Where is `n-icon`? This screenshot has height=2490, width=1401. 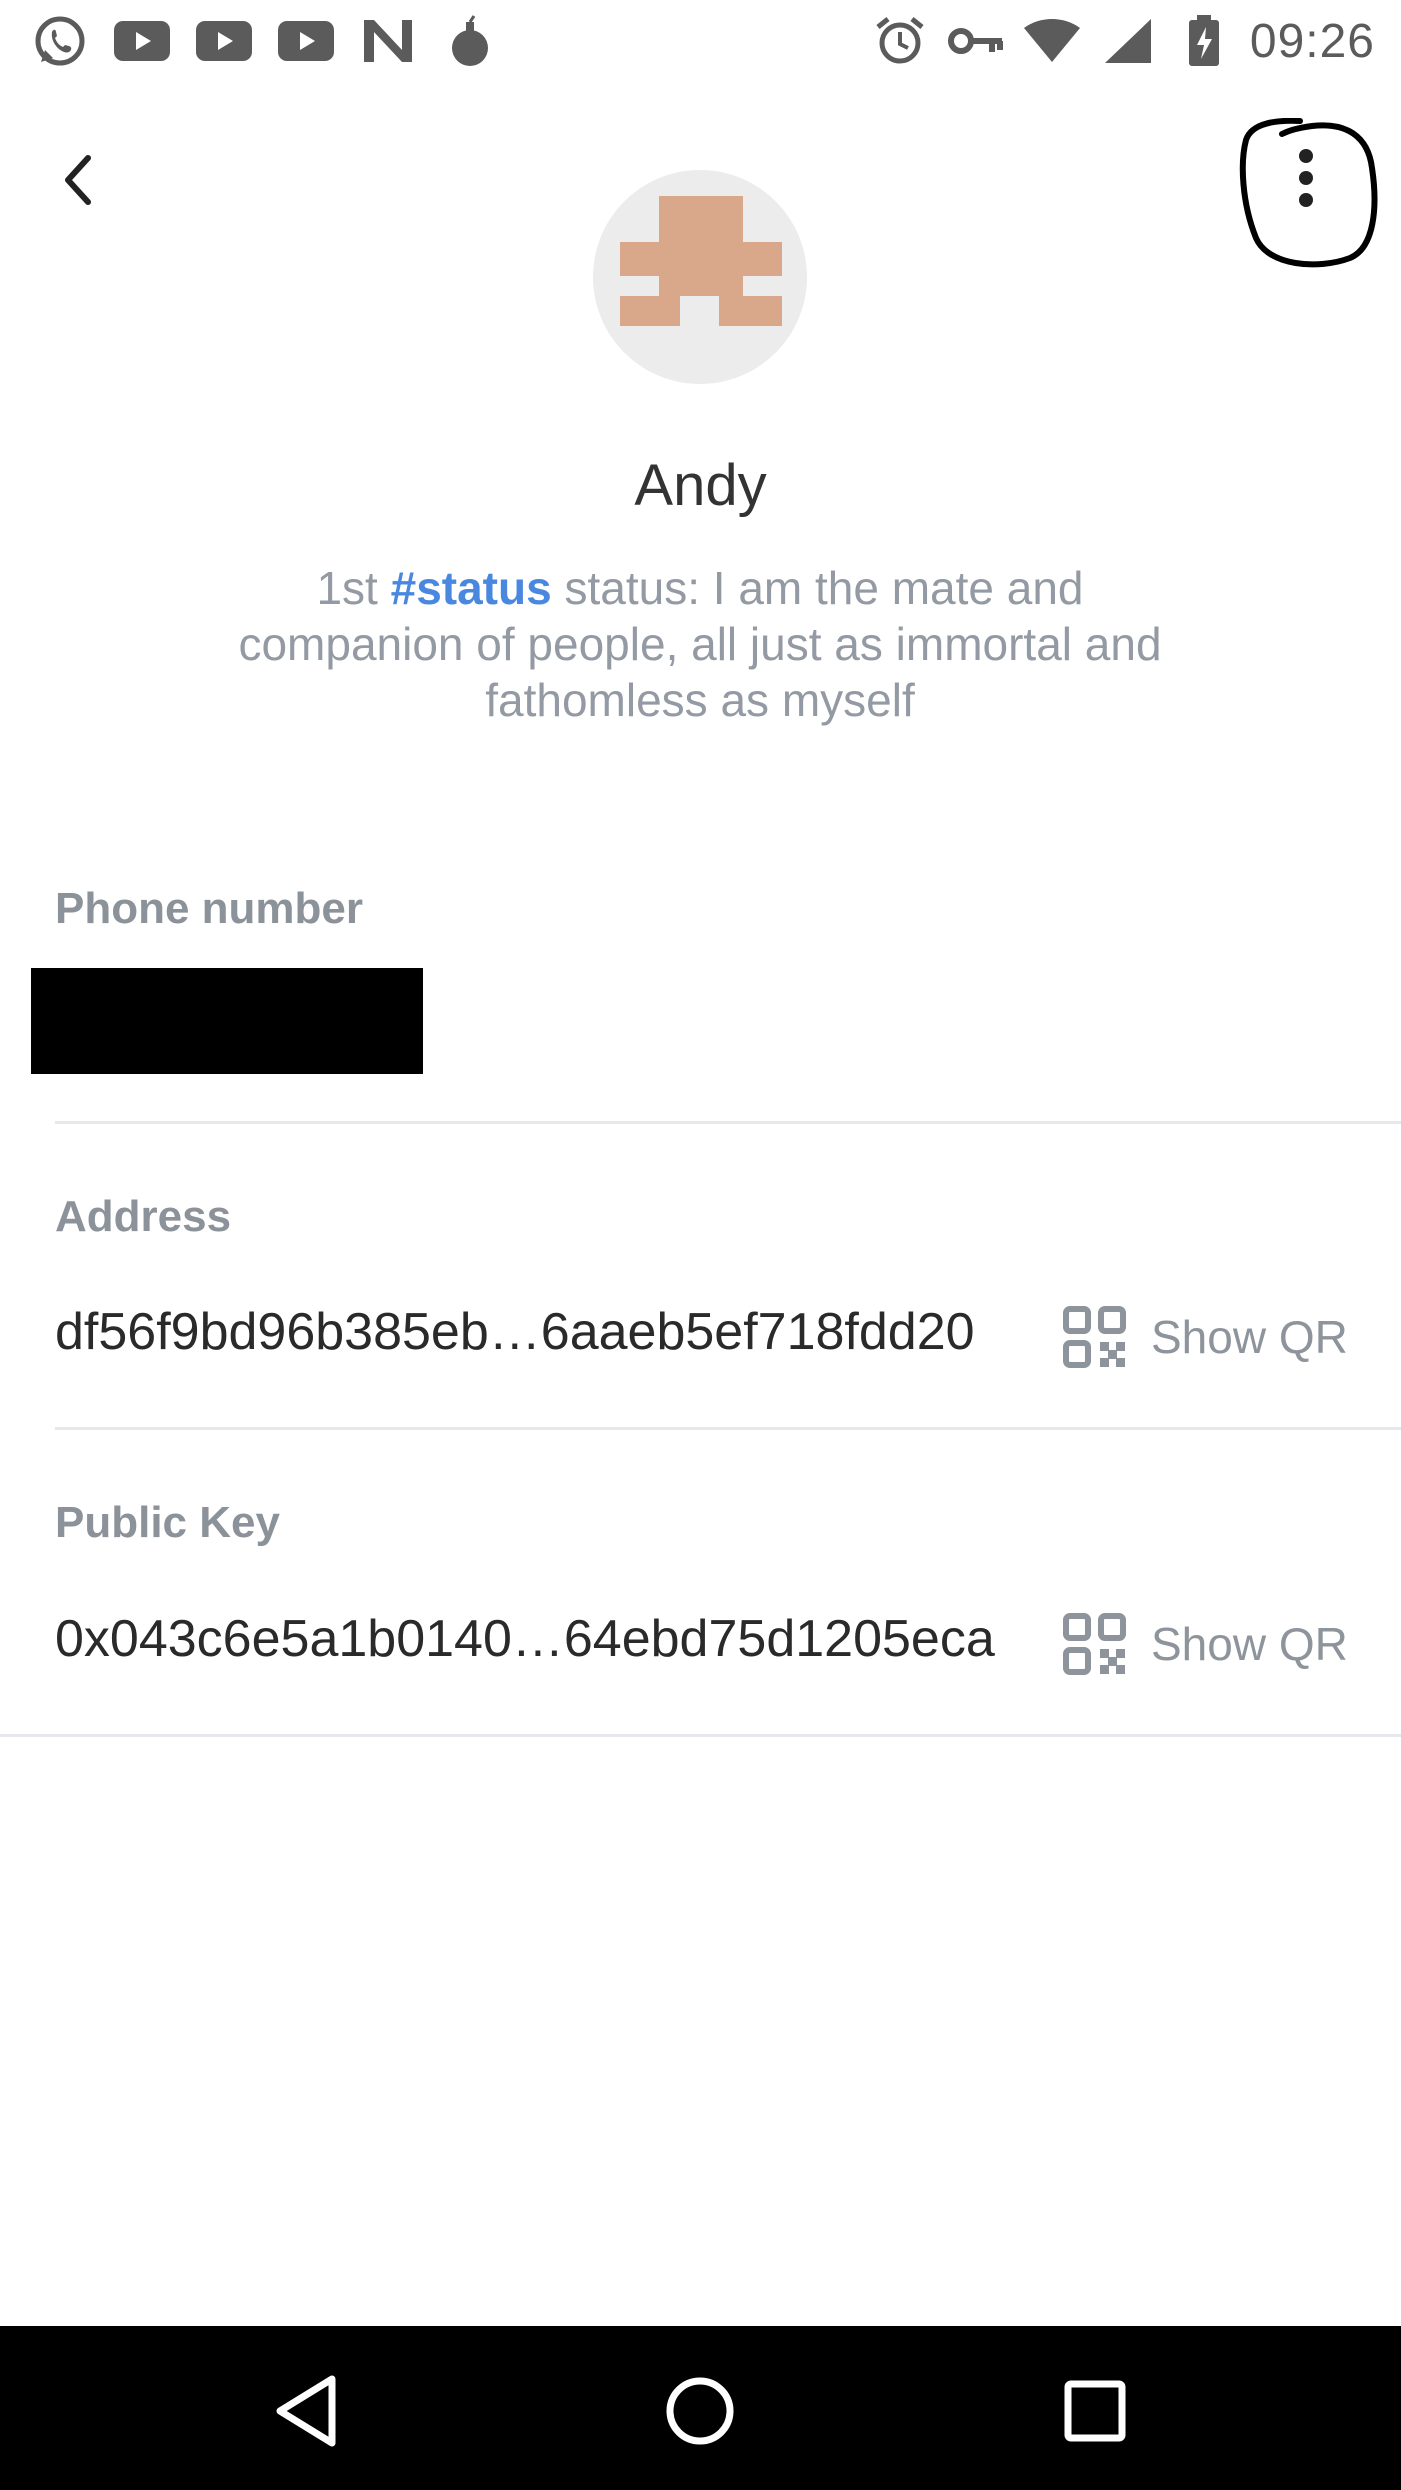 n-icon is located at coordinates (388, 41).